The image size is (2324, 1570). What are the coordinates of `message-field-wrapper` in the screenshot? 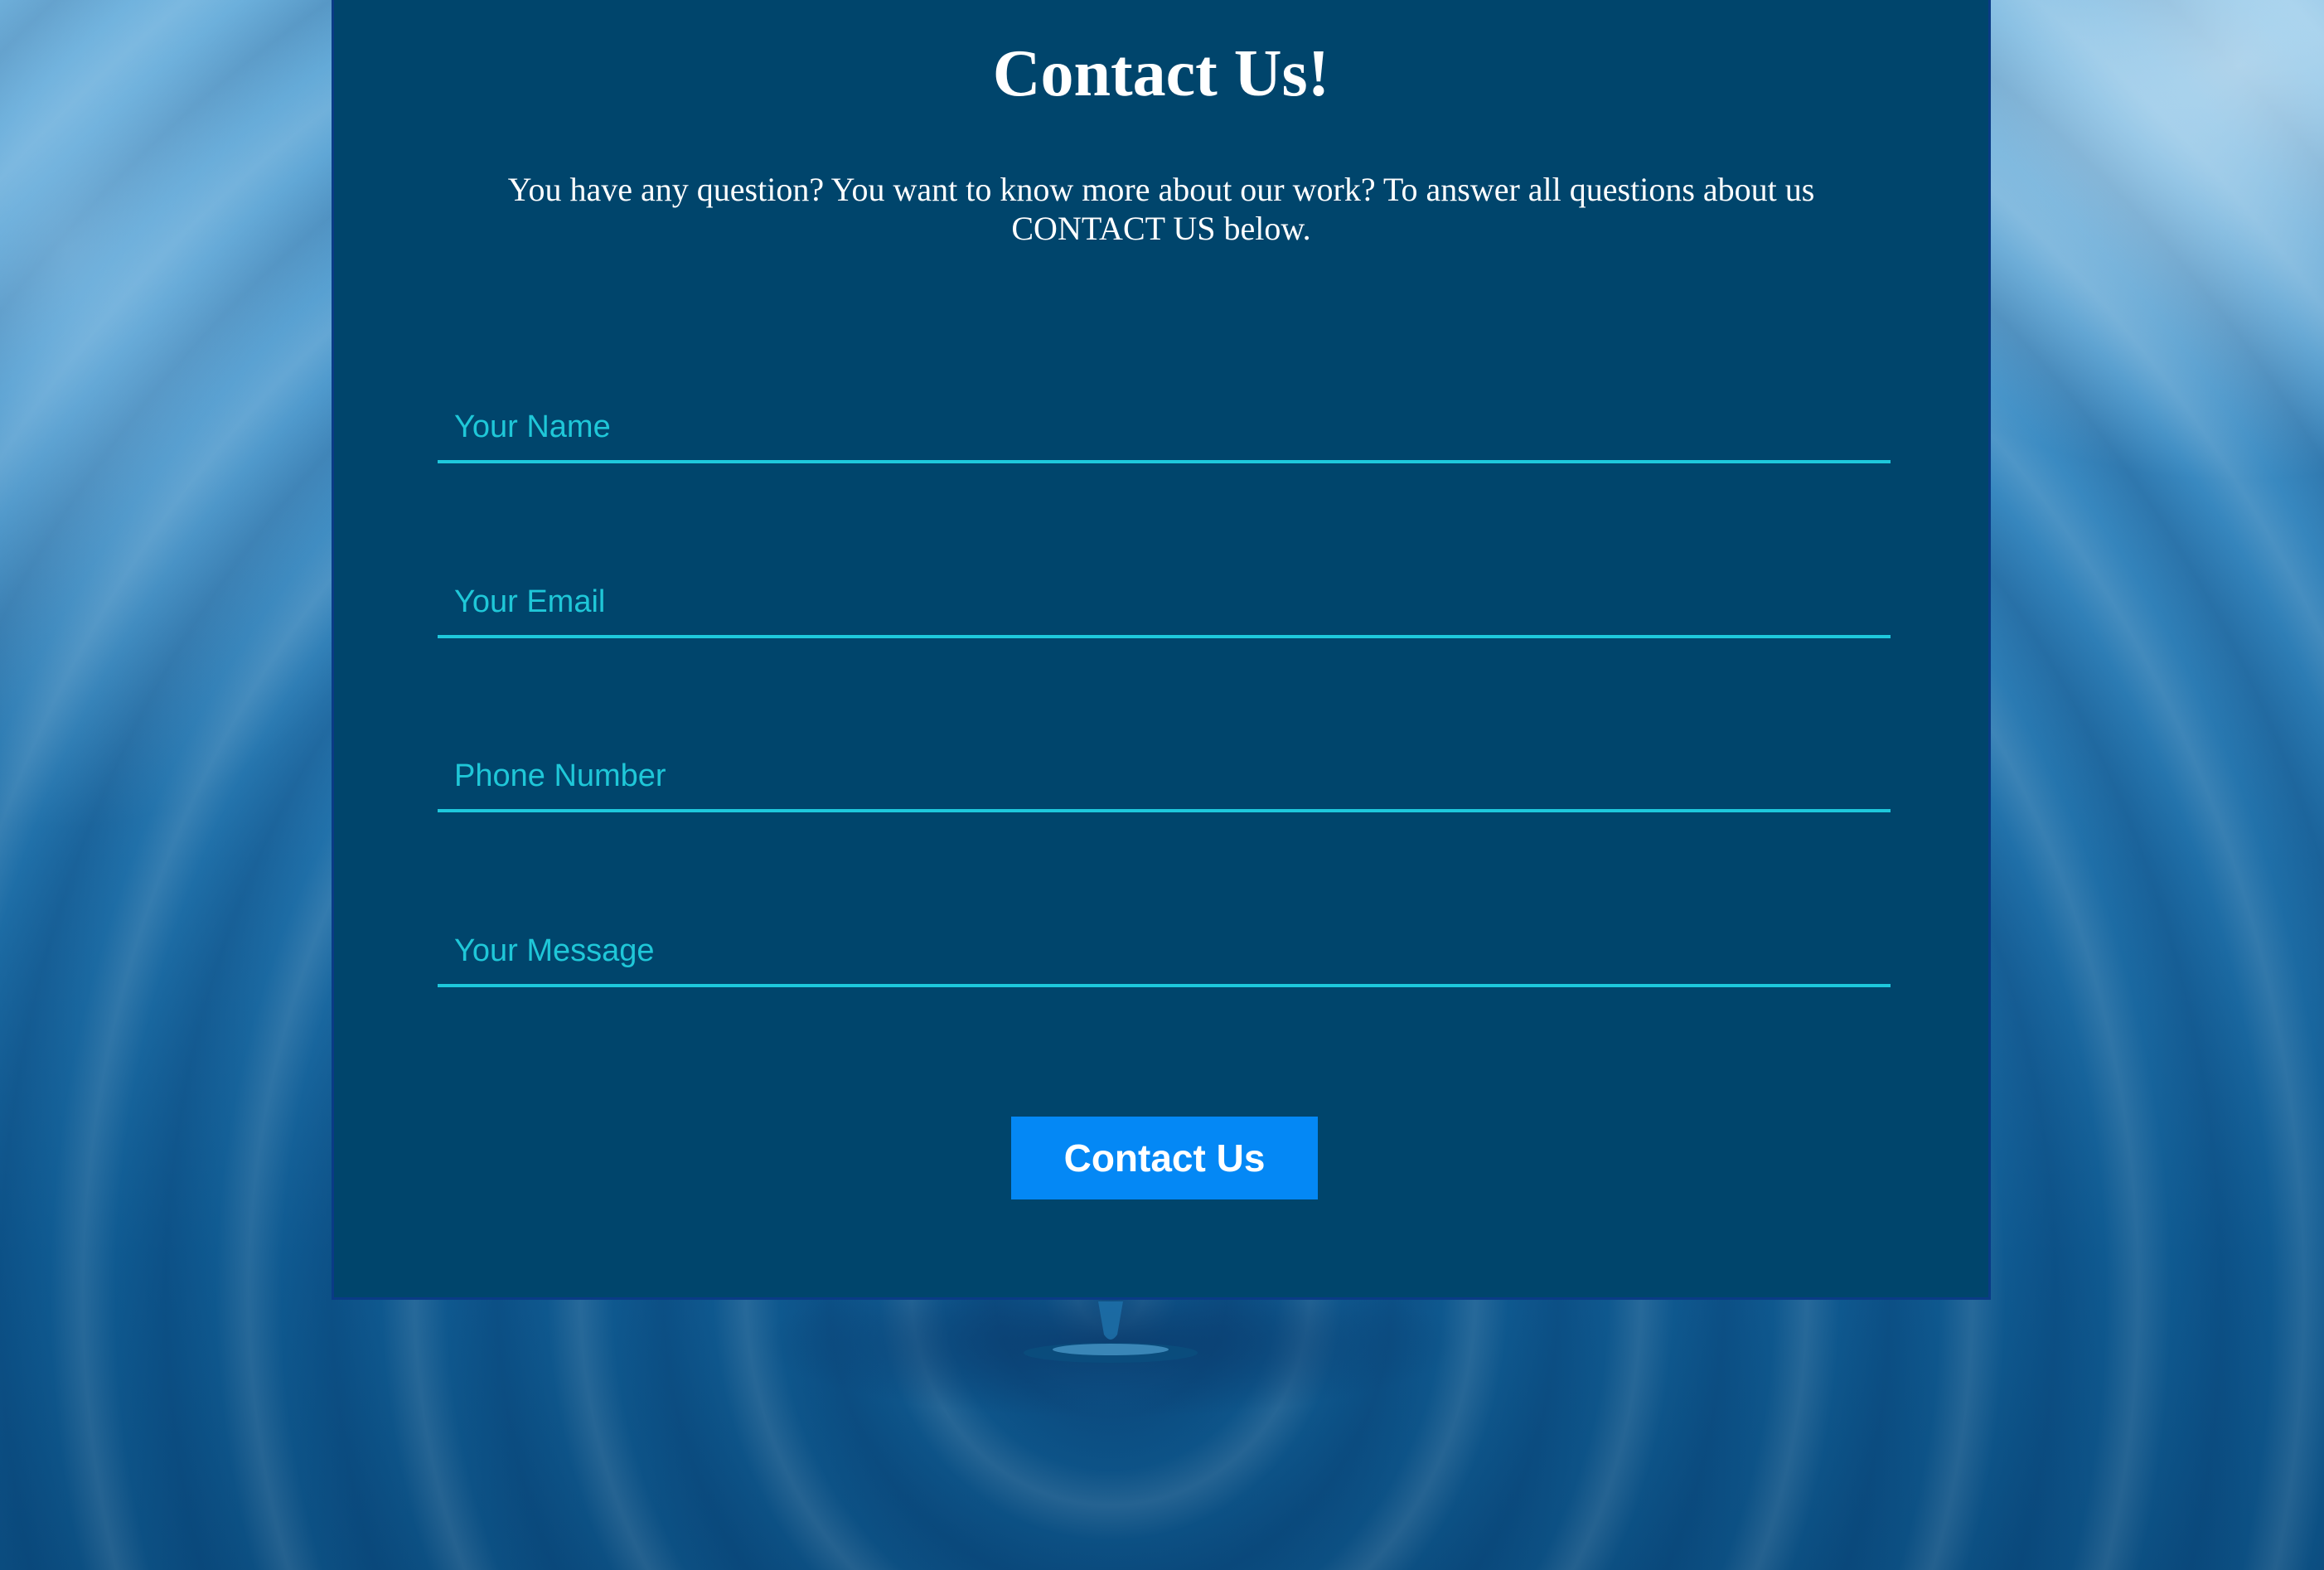 It's located at (1164, 952).